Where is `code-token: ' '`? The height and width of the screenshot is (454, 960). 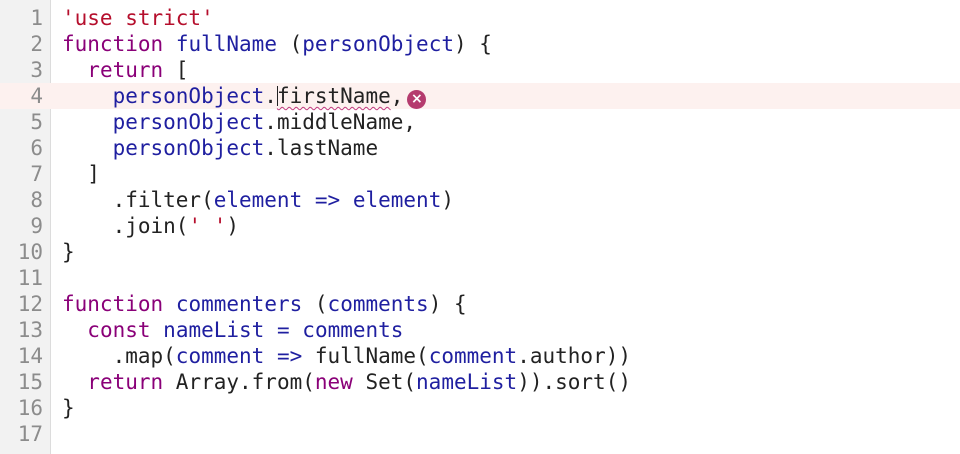 code-token: ' ' is located at coordinates (207, 226).